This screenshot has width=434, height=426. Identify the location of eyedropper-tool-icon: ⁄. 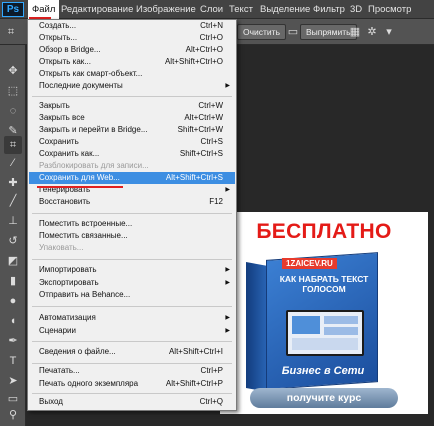
(13, 163).